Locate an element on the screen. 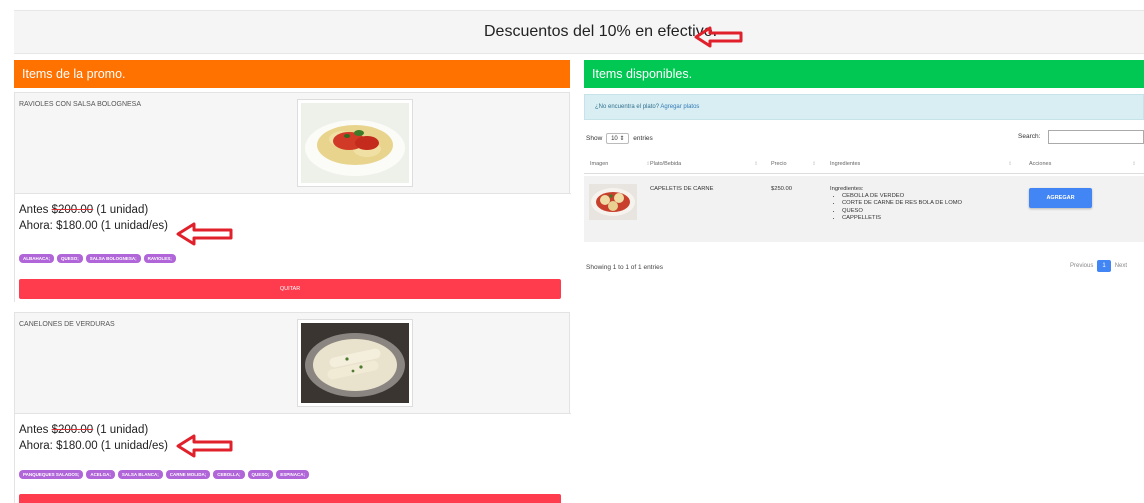 The image size is (1144, 503). available-panel: Items disponibles. is located at coordinates (864, 74).